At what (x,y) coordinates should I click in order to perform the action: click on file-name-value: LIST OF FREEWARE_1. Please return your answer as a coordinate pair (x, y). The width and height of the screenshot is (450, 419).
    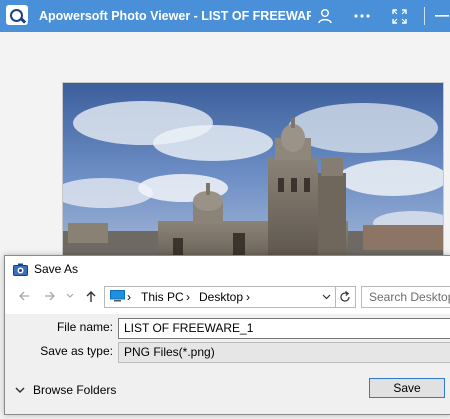
    Looking at the image, I should click on (189, 328).